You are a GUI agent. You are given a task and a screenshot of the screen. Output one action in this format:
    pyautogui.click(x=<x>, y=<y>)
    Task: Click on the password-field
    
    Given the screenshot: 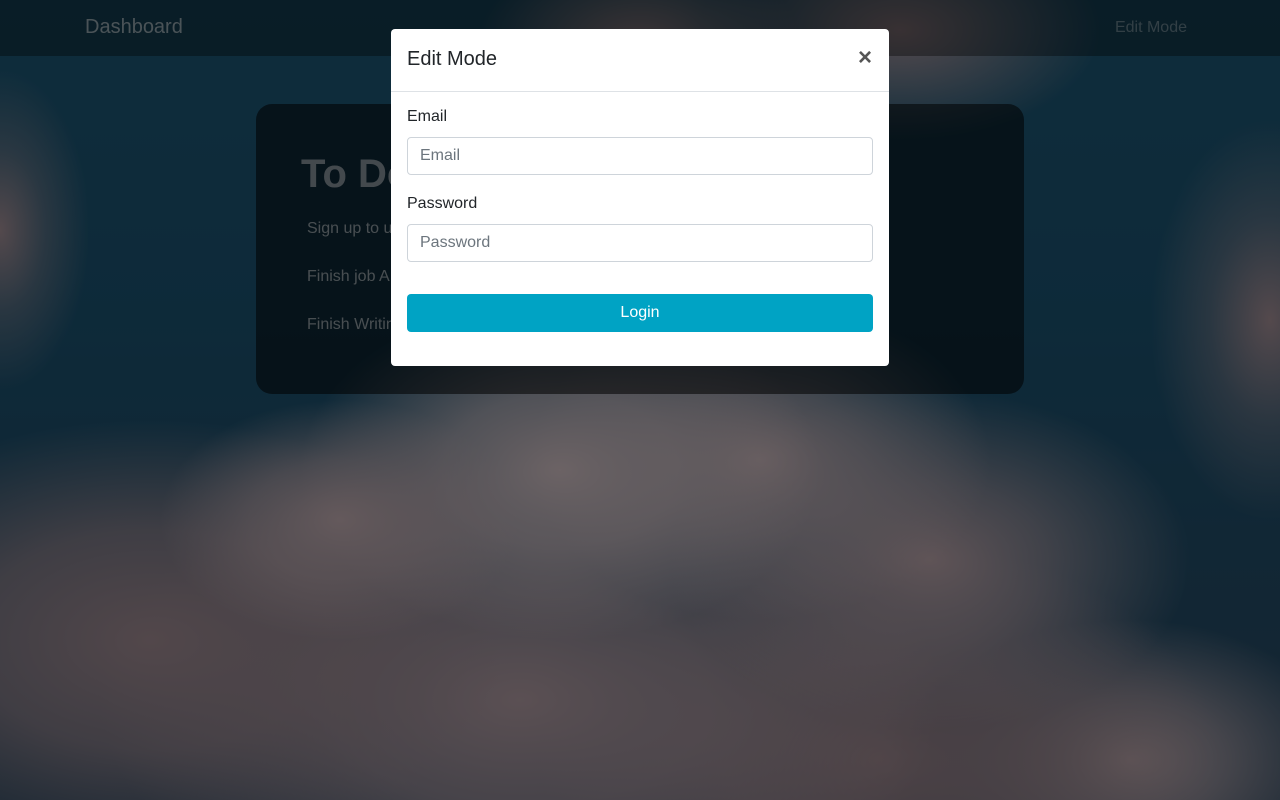 What is the action you would take?
    pyautogui.click(x=640, y=243)
    